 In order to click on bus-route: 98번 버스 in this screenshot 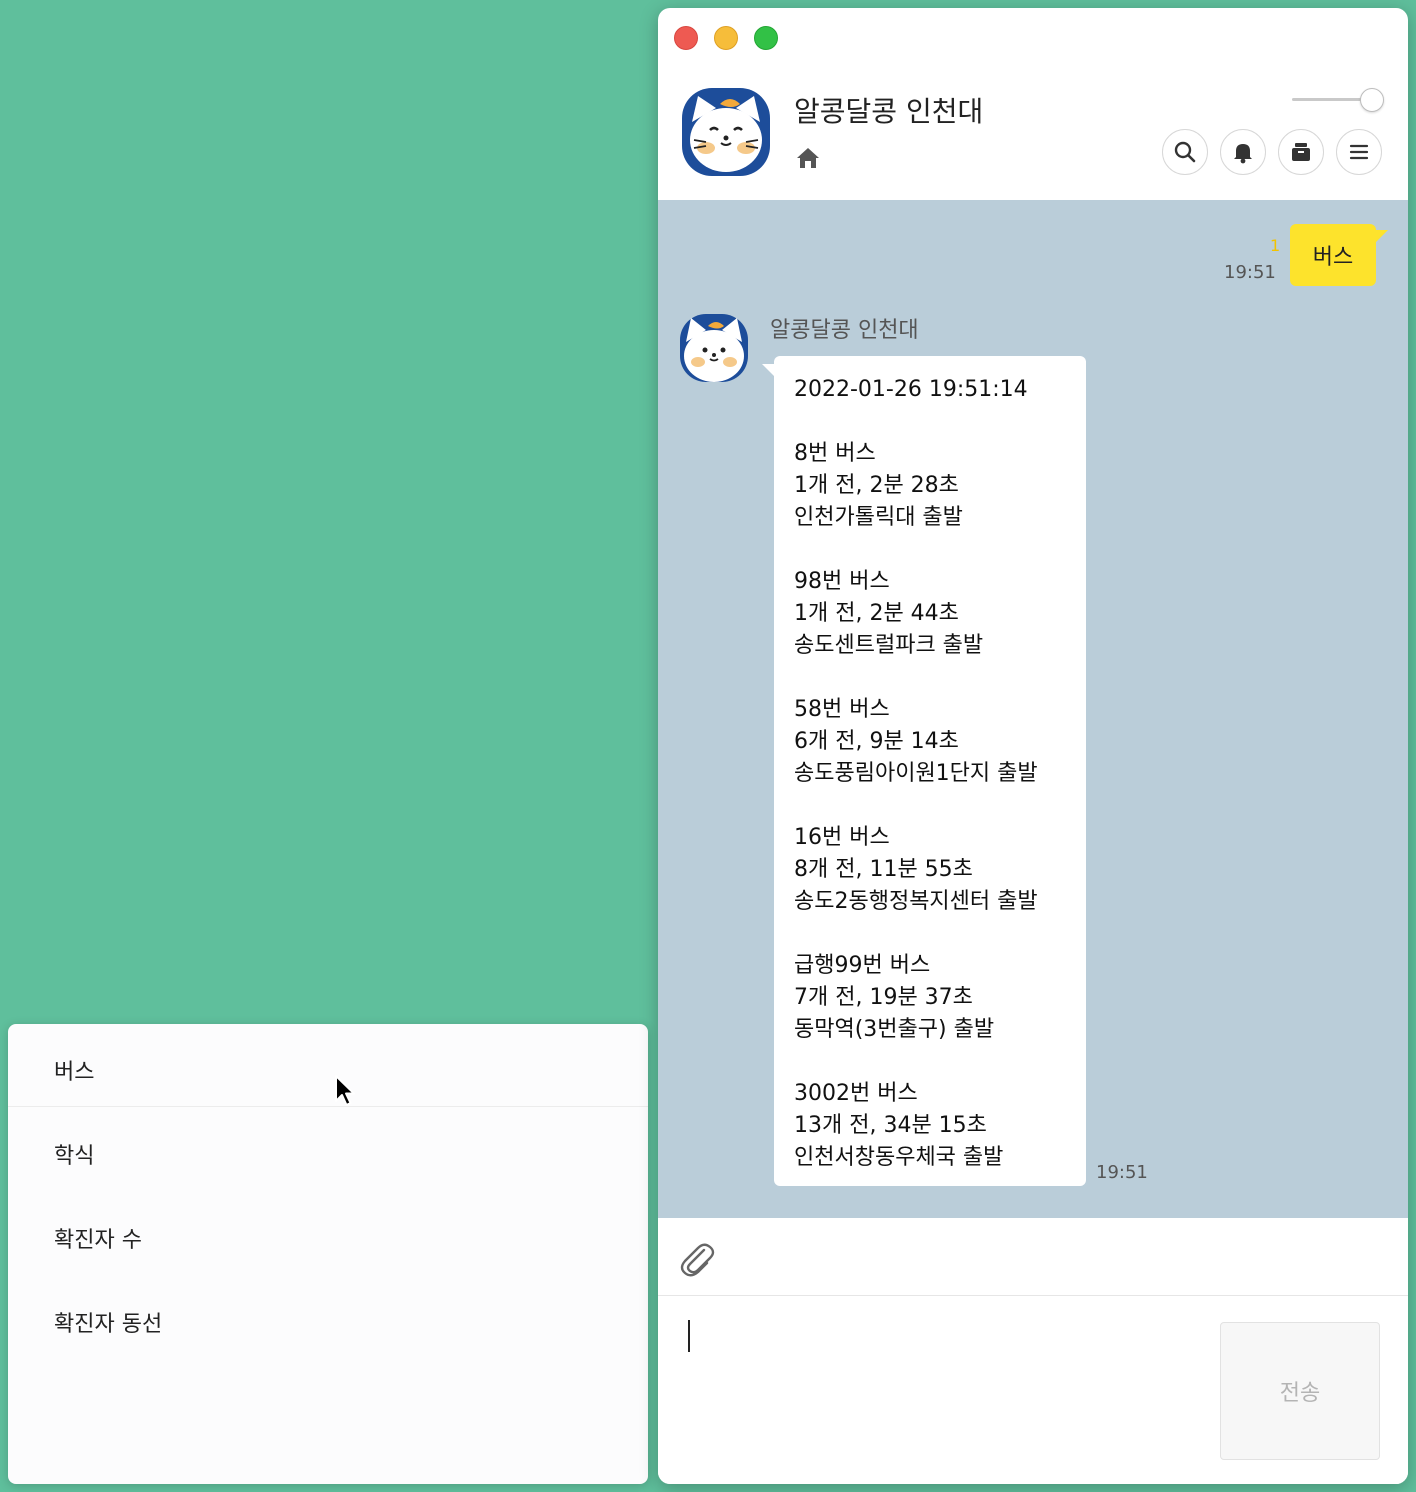, I will do `click(842, 581)`.